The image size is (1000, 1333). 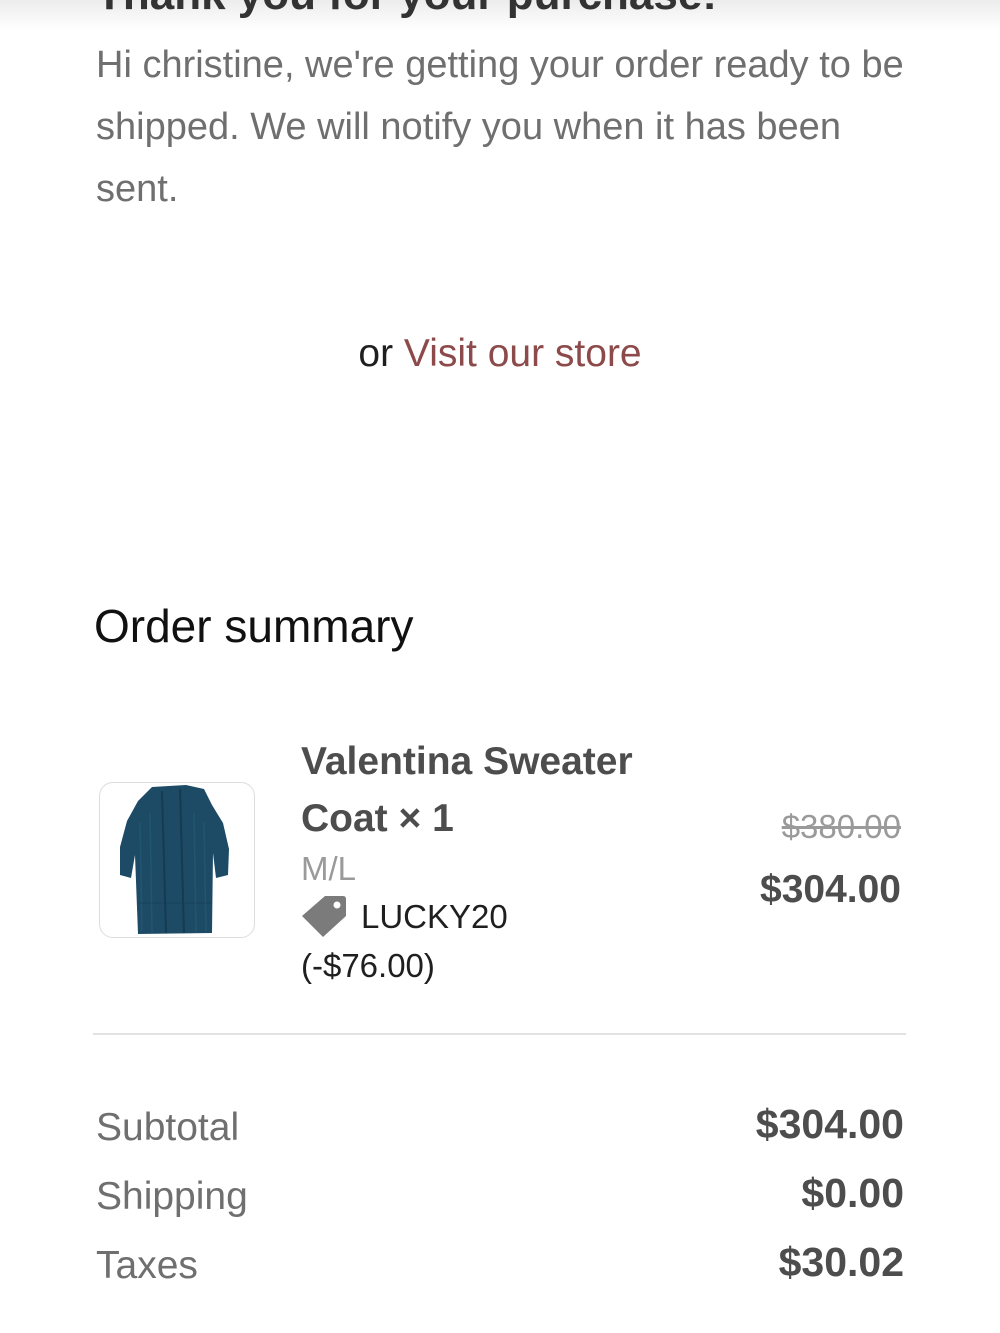 I want to click on discount-line: LUCKY20 (-$76.00), so click(x=451, y=941).